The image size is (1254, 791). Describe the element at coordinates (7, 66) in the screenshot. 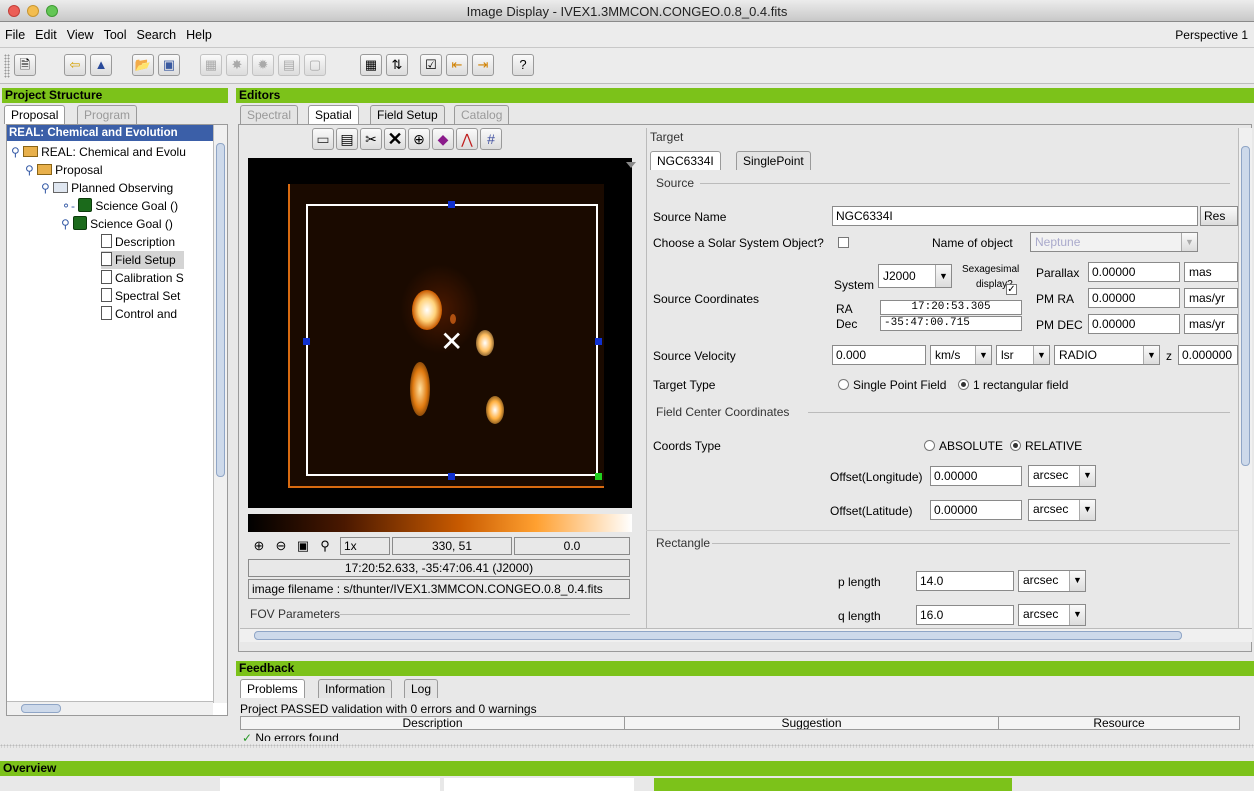

I see `toolbar-grip` at that location.